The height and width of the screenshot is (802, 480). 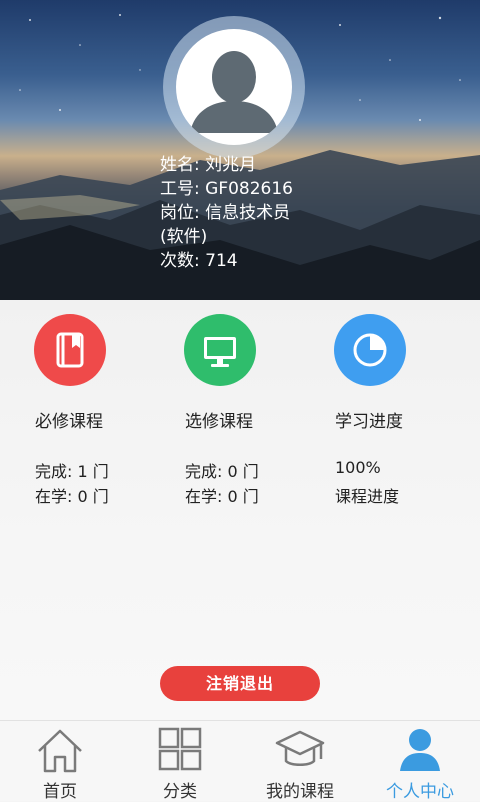 I want to click on elective-courses-title: 选修课程, so click(x=219, y=422).